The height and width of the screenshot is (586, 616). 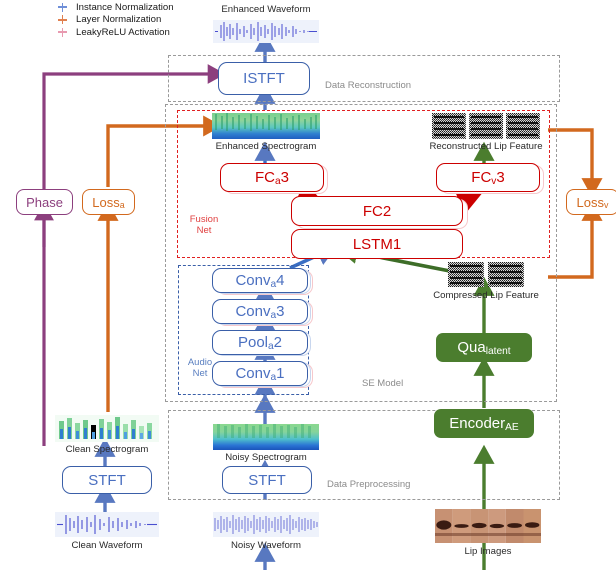 I want to click on node-label: Lossa, so click(x=108, y=202).